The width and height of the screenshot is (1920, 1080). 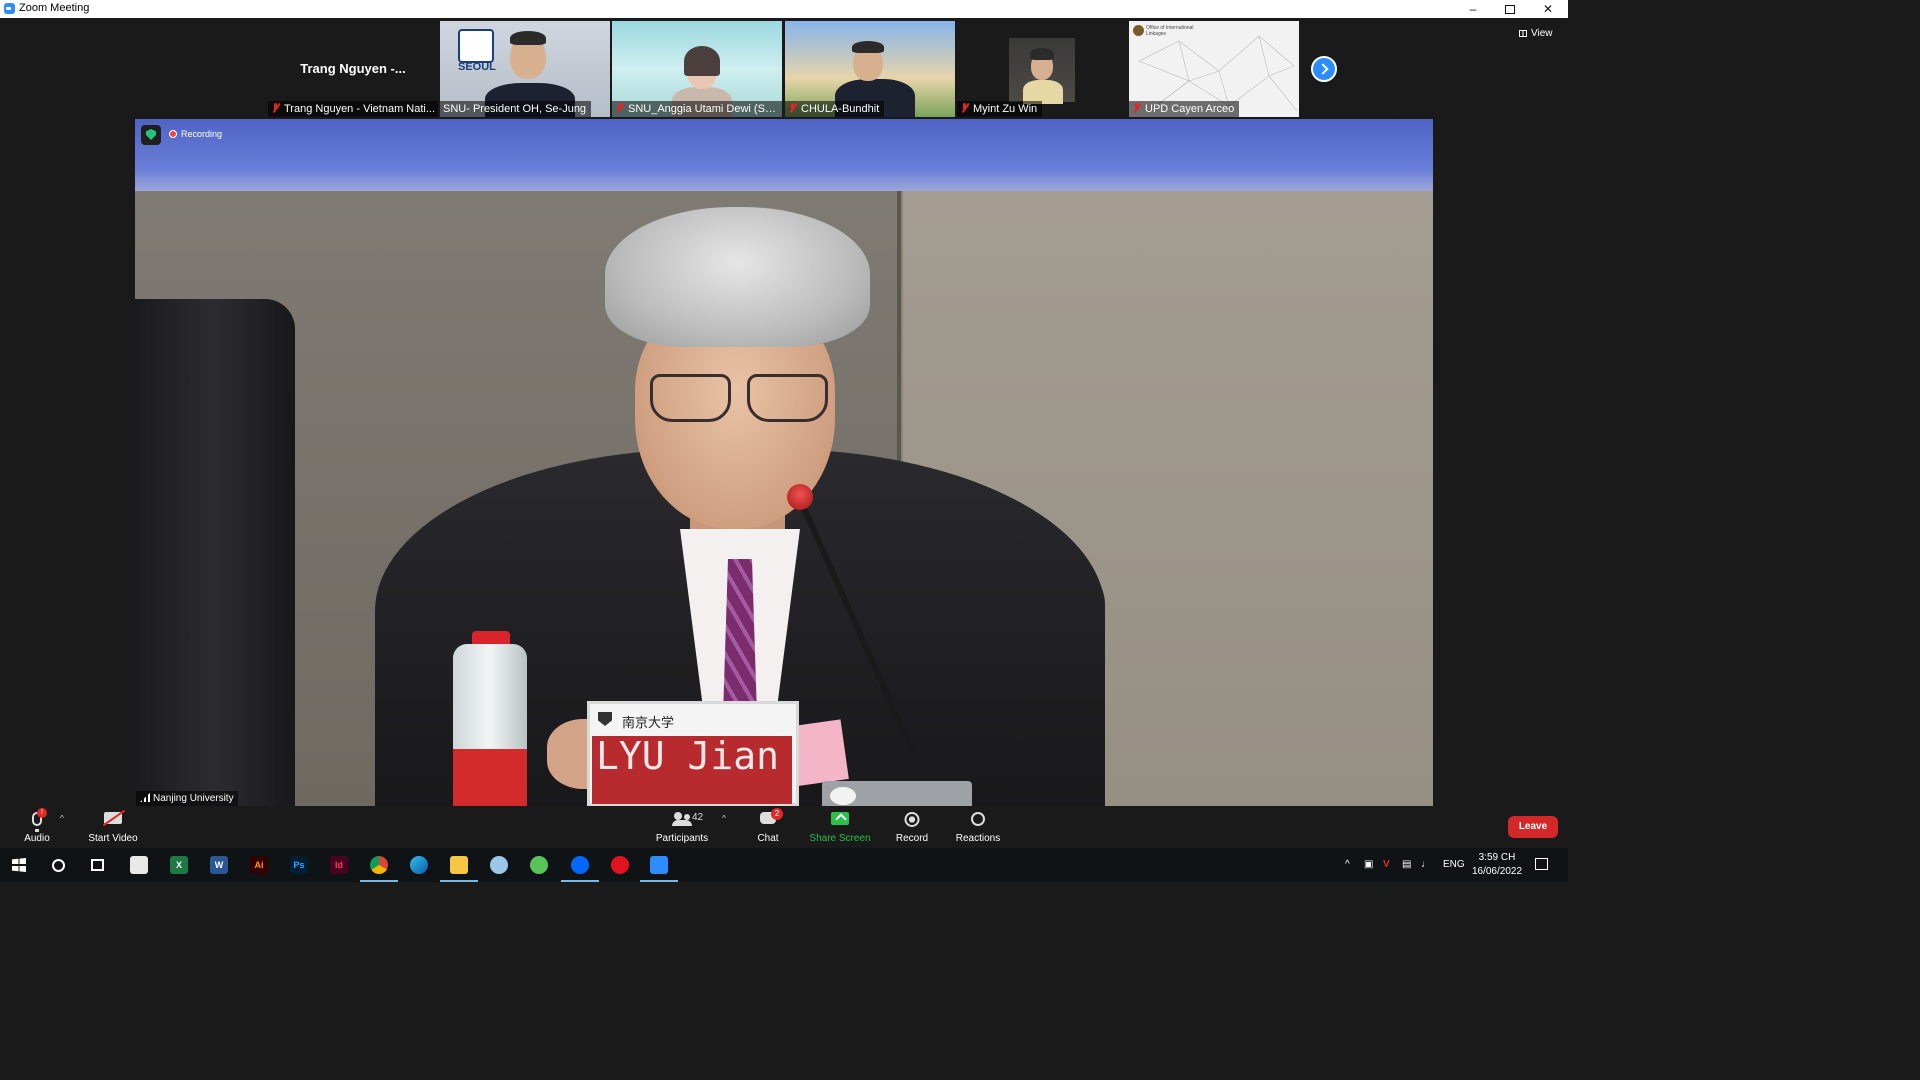 I want to click on participant-name: SNU_Anggia Utami Dewi (SPF), so click(x=705, y=109).